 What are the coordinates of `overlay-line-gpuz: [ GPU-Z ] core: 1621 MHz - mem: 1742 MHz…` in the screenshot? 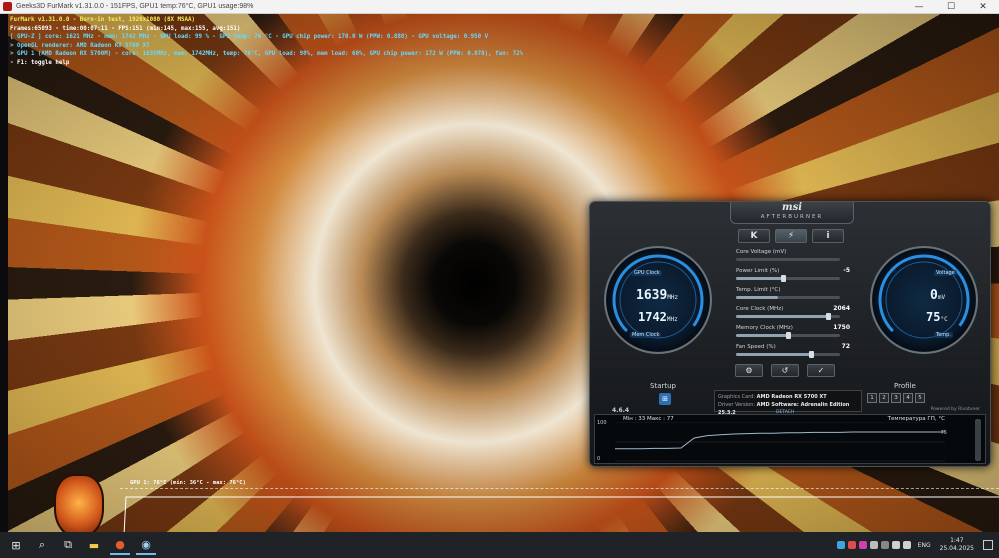 It's located at (249, 37).